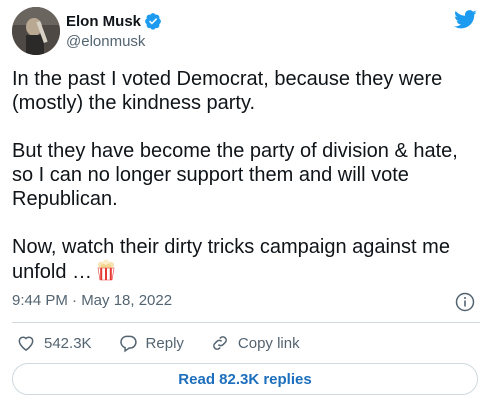  What do you see at coordinates (92, 300) in the screenshot?
I see `tweet-timestamp: 9:44 PM · May 18, 2022` at bounding box center [92, 300].